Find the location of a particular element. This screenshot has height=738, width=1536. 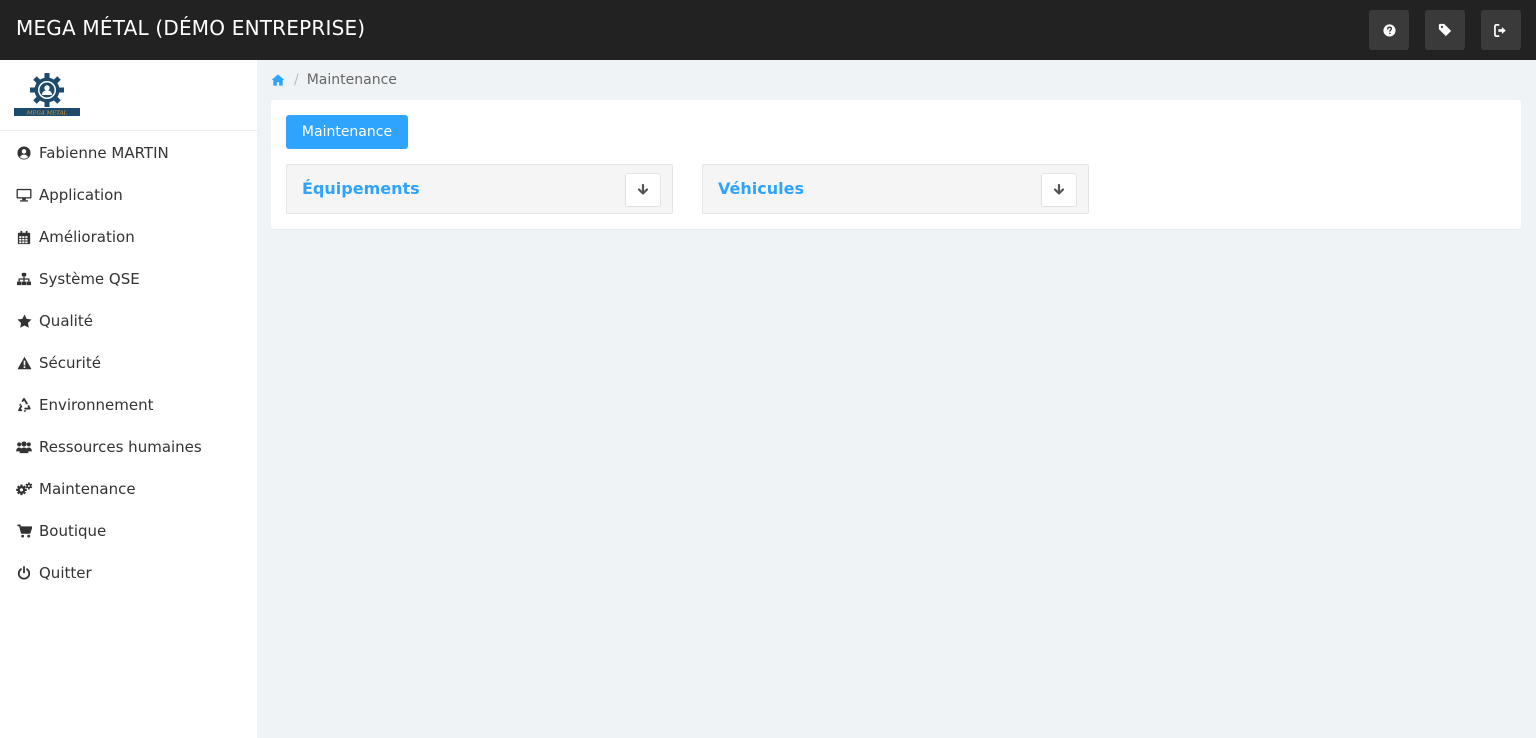

warning-icon is located at coordinates (24, 363).